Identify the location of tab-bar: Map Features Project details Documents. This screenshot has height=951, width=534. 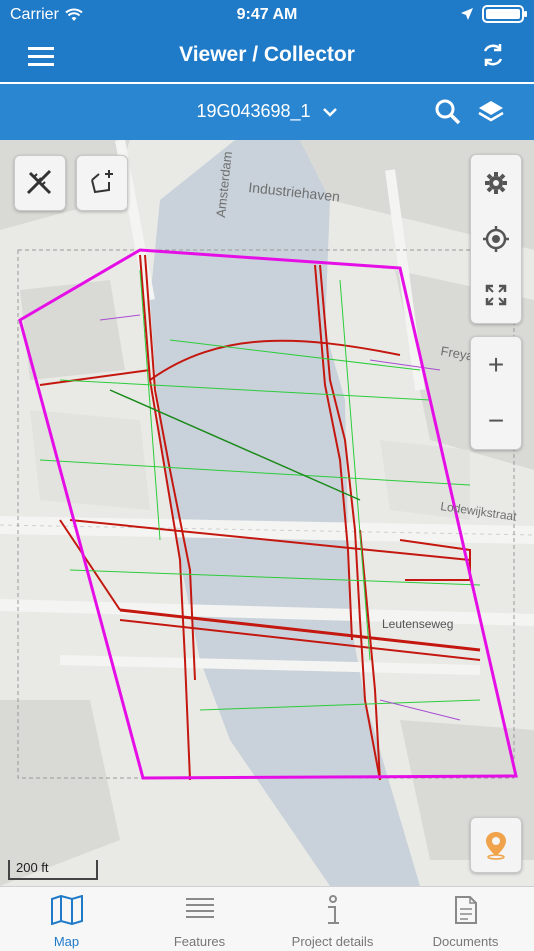
(267, 918).